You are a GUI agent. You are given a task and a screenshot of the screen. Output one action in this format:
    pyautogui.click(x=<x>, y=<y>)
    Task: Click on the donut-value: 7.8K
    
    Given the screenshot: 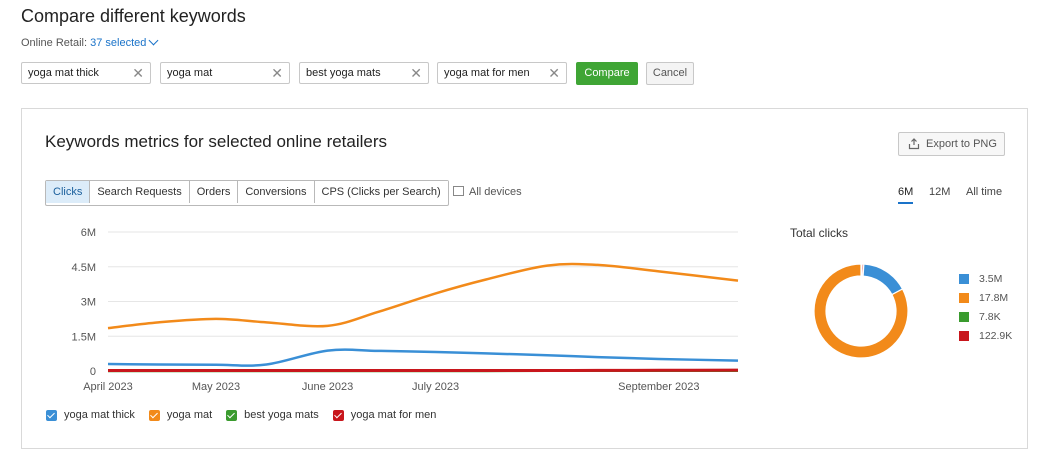 What is the action you would take?
    pyautogui.click(x=990, y=316)
    